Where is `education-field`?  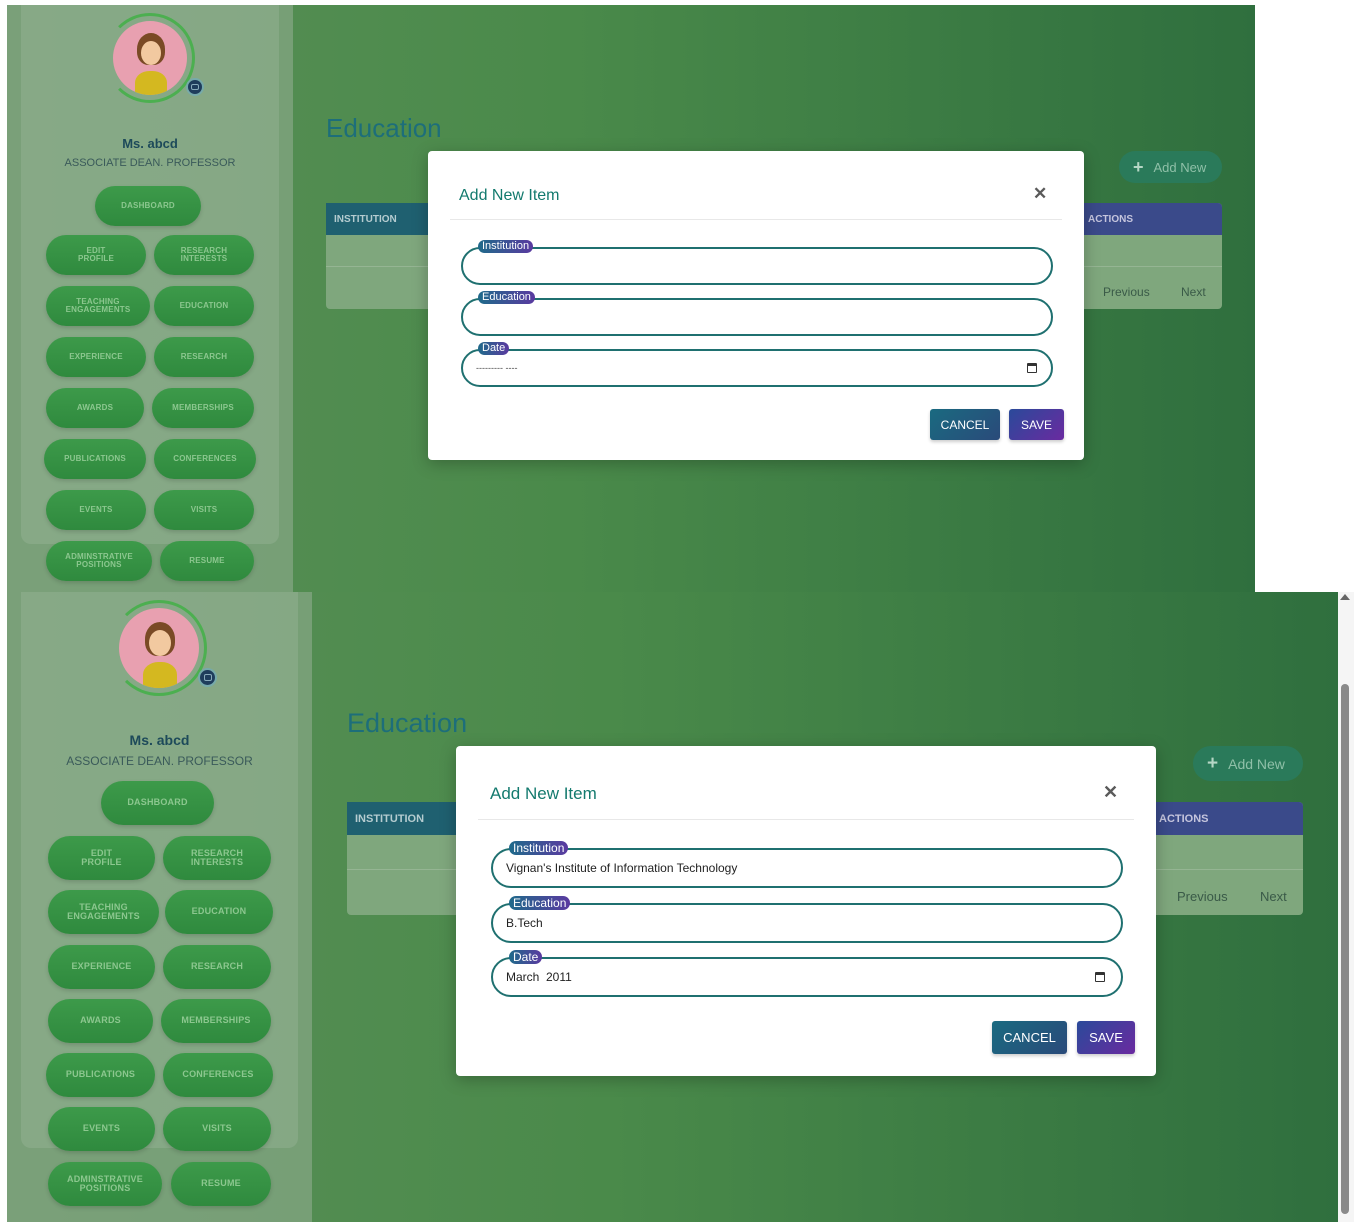
education-field is located at coordinates (757, 317).